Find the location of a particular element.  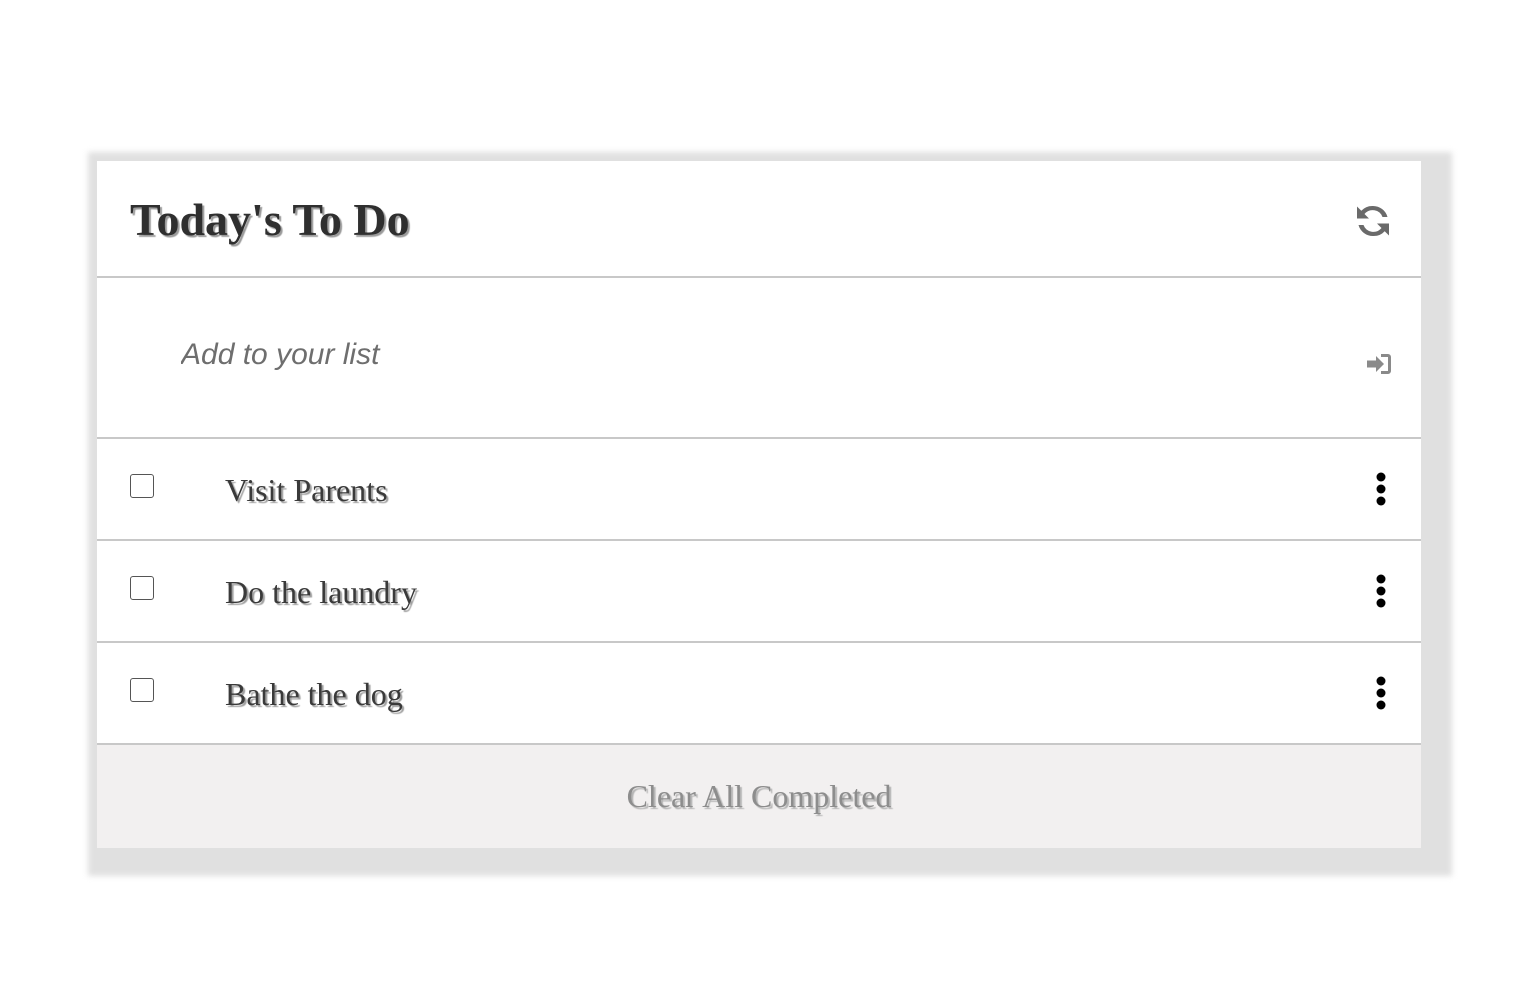

list-item: Do the laundry is located at coordinates (759, 592).